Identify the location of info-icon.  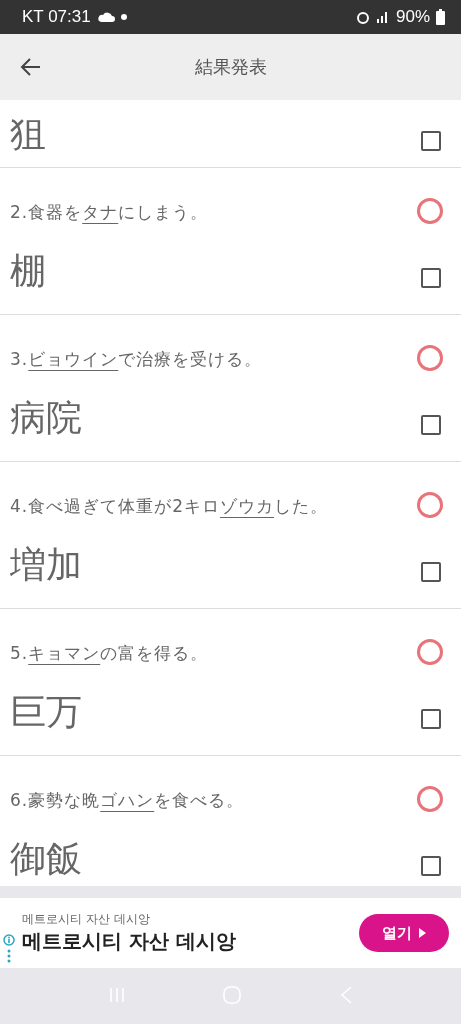
(9, 949).